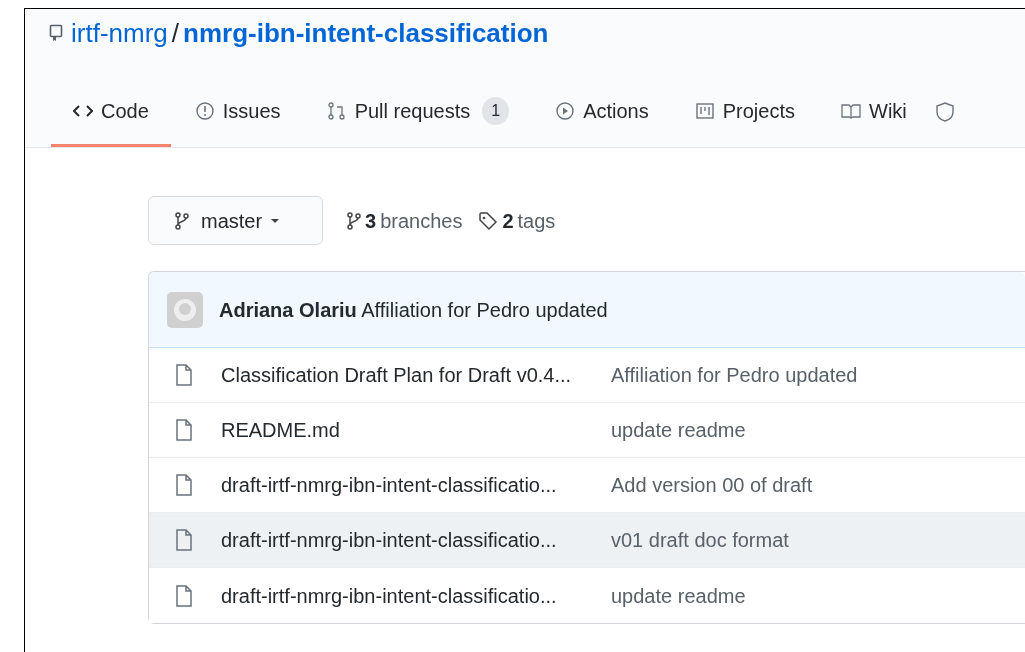  I want to click on commit-message: Add version 00 of draft, so click(712, 485).